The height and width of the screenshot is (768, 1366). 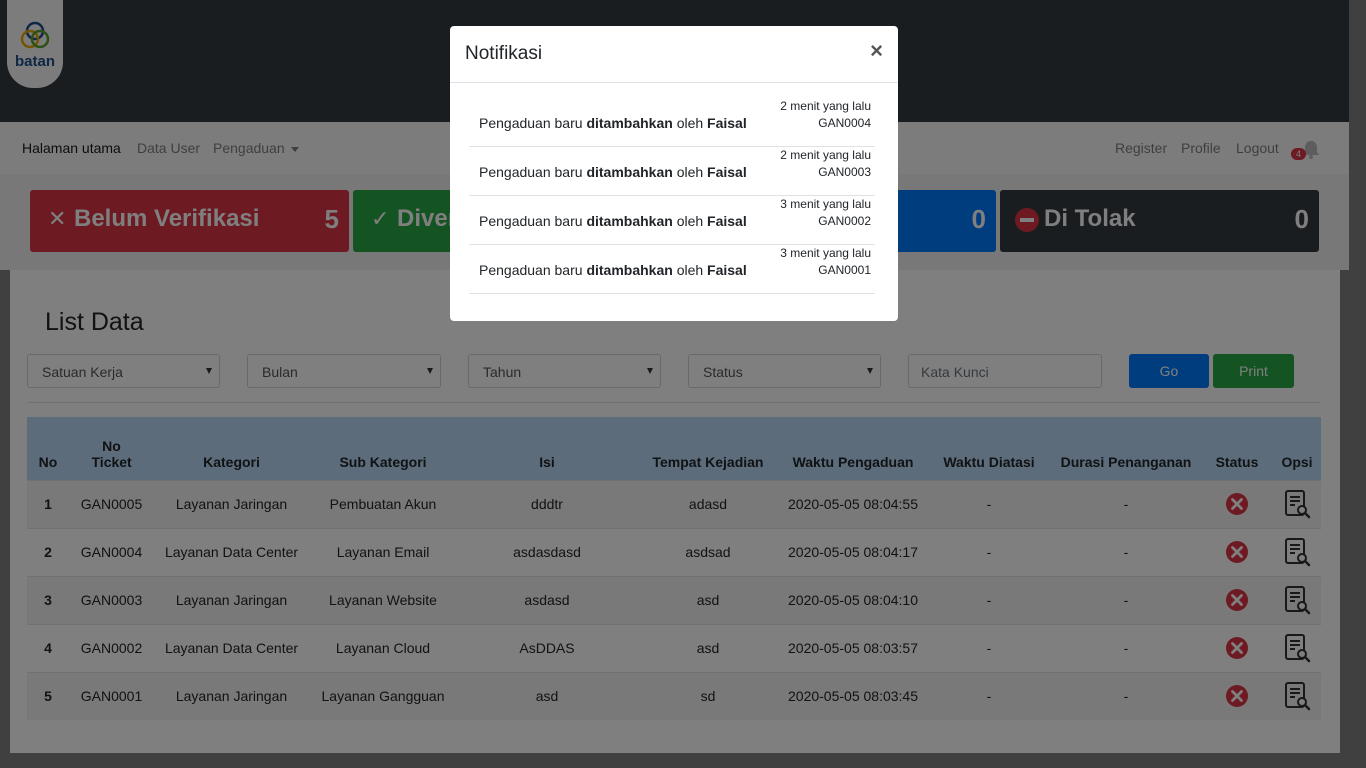 What do you see at coordinates (825, 115) in the screenshot?
I see `notification-meta: 2 menit yang lalu GAN0004` at bounding box center [825, 115].